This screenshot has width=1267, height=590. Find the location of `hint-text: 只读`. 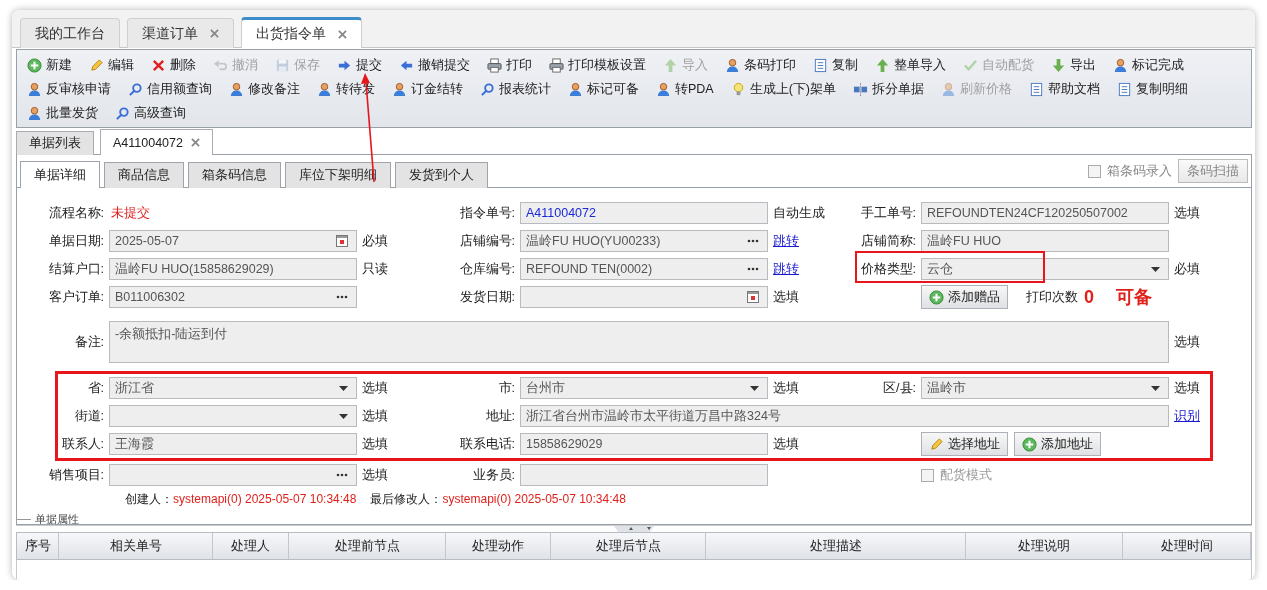

hint-text: 只读 is located at coordinates (375, 269).